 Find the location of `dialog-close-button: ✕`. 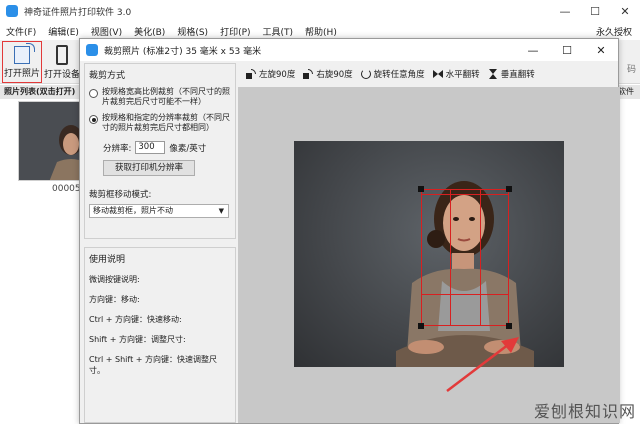

dialog-close-button: ✕ is located at coordinates (601, 50).